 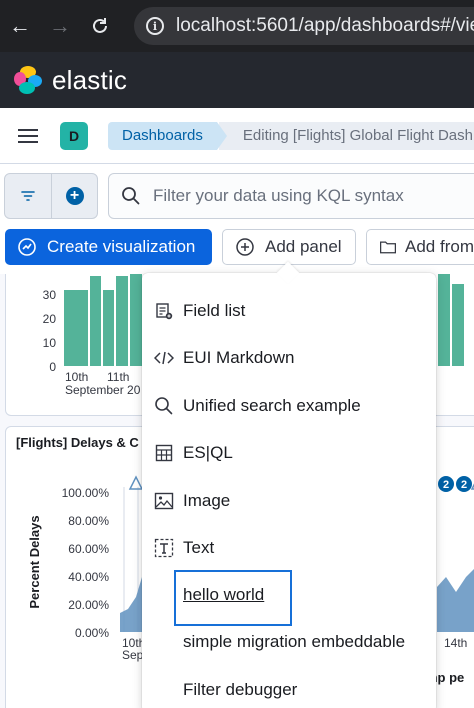 What do you see at coordinates (346, 135) in the screenshot?
I see `breadcrumb-current: Editing [Flights] Global Flight Dashbo` at bounding box center [346, 135].